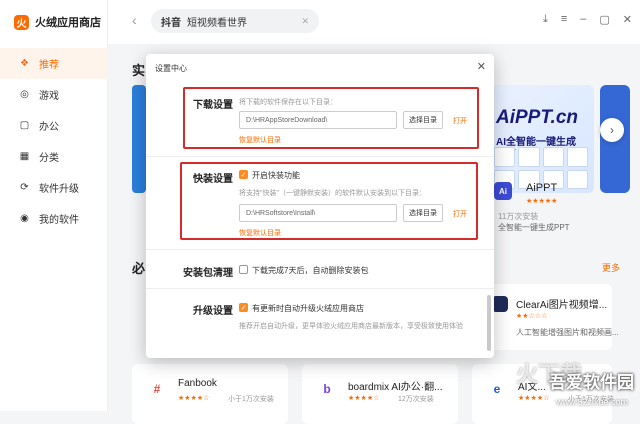  What do you see at coordinates (374, 22) in the screenshot?
I see `top-bar: ‹ 抖音 短视频看世界 ✕ ⤓ ≡ – ▢ ✕` at bounding box center [374, 22].